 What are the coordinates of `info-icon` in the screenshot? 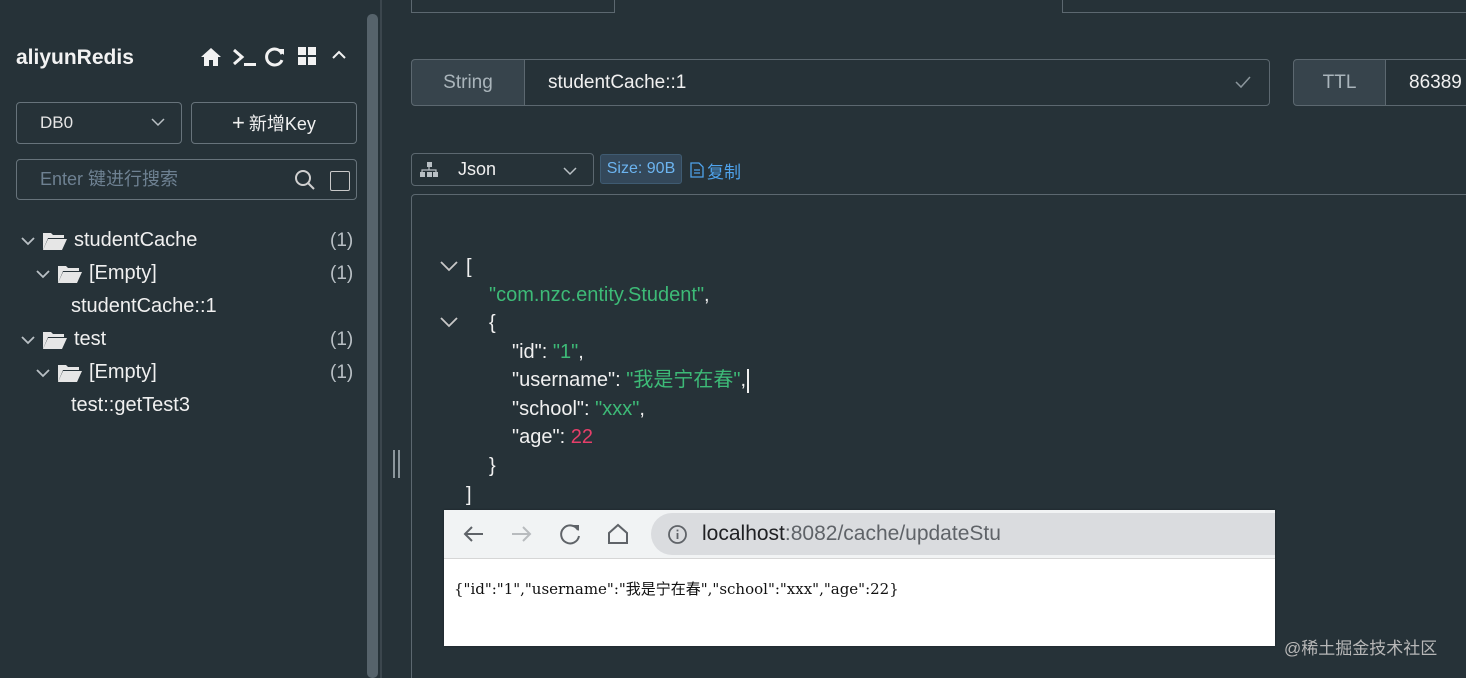 It's located at (677, 534).